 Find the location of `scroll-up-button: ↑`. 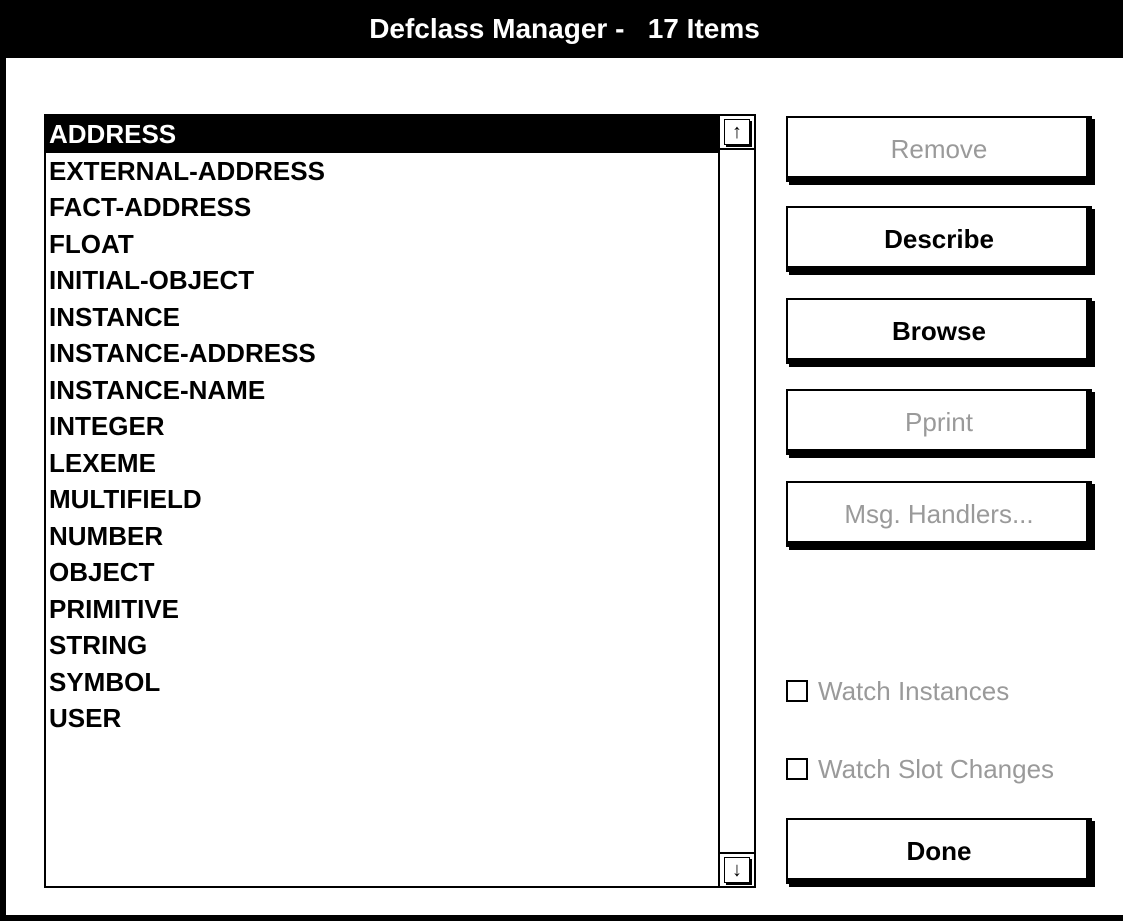

scroll-up-button: ↑ is located at coordinates (737, 133).